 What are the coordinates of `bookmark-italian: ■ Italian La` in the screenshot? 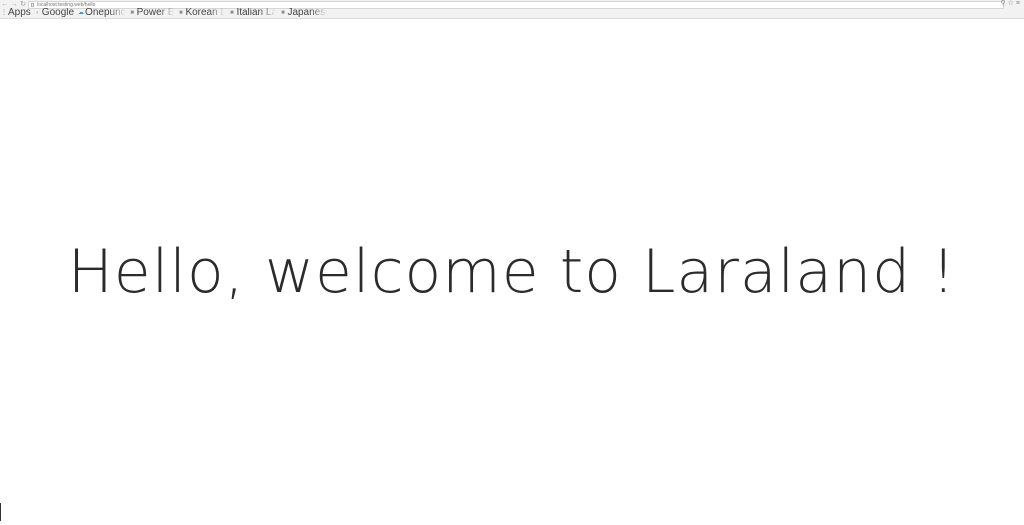 It's located at (252, 13).